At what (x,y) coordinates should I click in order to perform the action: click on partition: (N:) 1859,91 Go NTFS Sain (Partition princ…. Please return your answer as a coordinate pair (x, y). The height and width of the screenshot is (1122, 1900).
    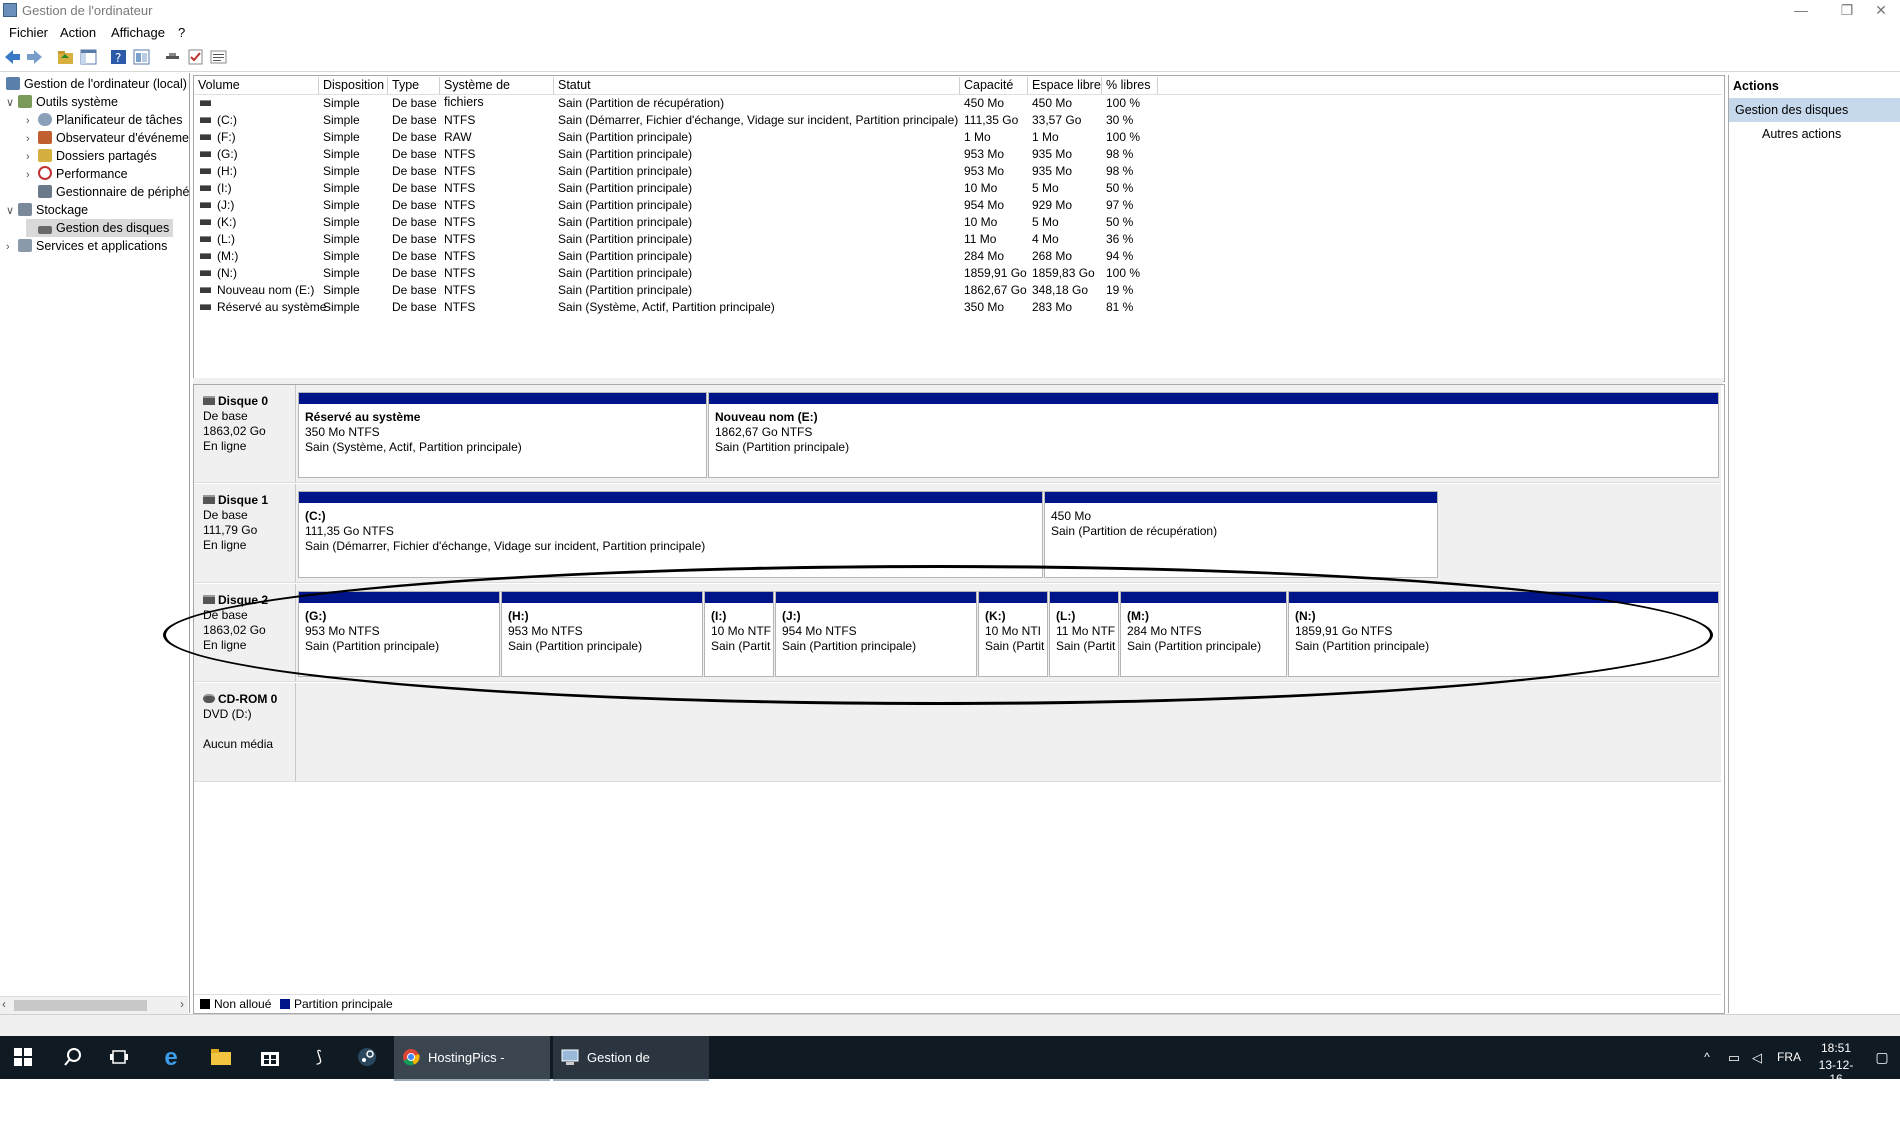
    Looking at the image, I should click on (1503, 634).